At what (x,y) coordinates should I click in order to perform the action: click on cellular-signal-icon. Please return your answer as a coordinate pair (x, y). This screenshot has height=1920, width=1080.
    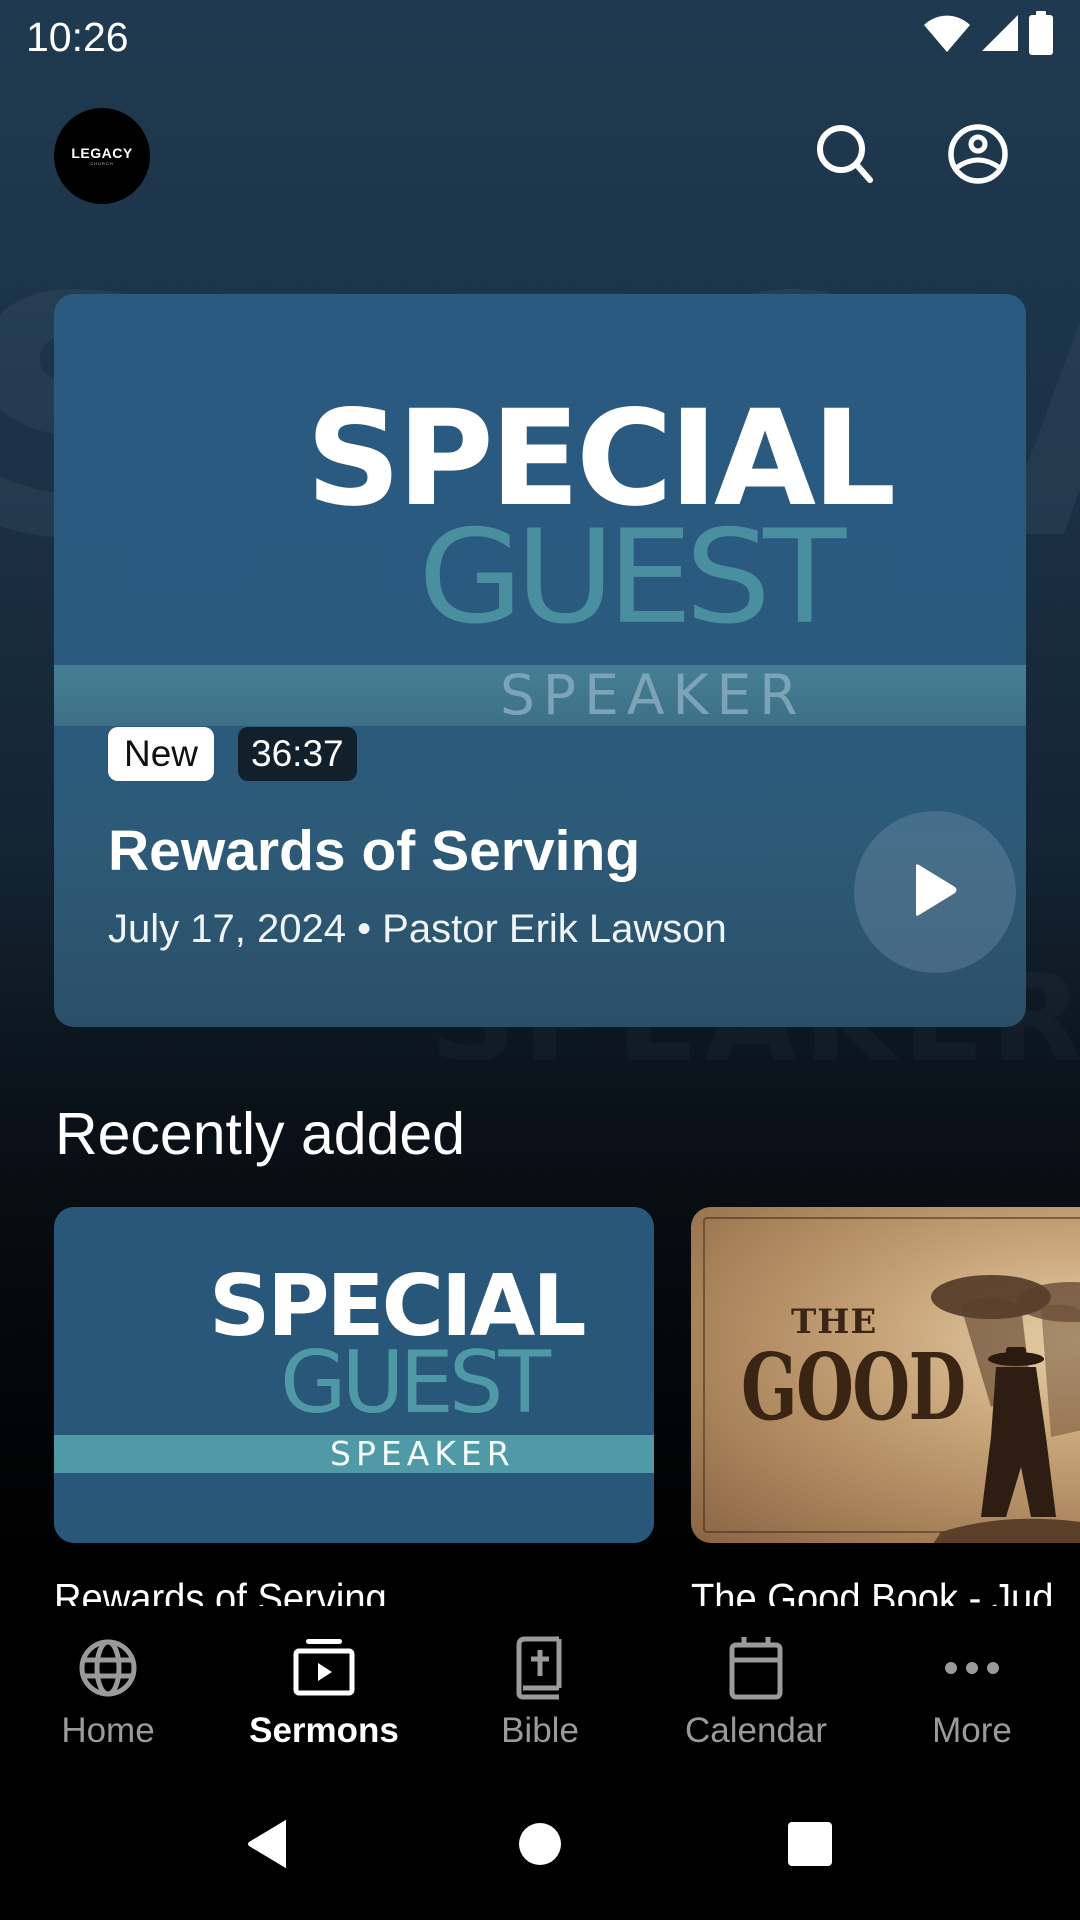
    Looking at the image, I should click on (1000, 35).